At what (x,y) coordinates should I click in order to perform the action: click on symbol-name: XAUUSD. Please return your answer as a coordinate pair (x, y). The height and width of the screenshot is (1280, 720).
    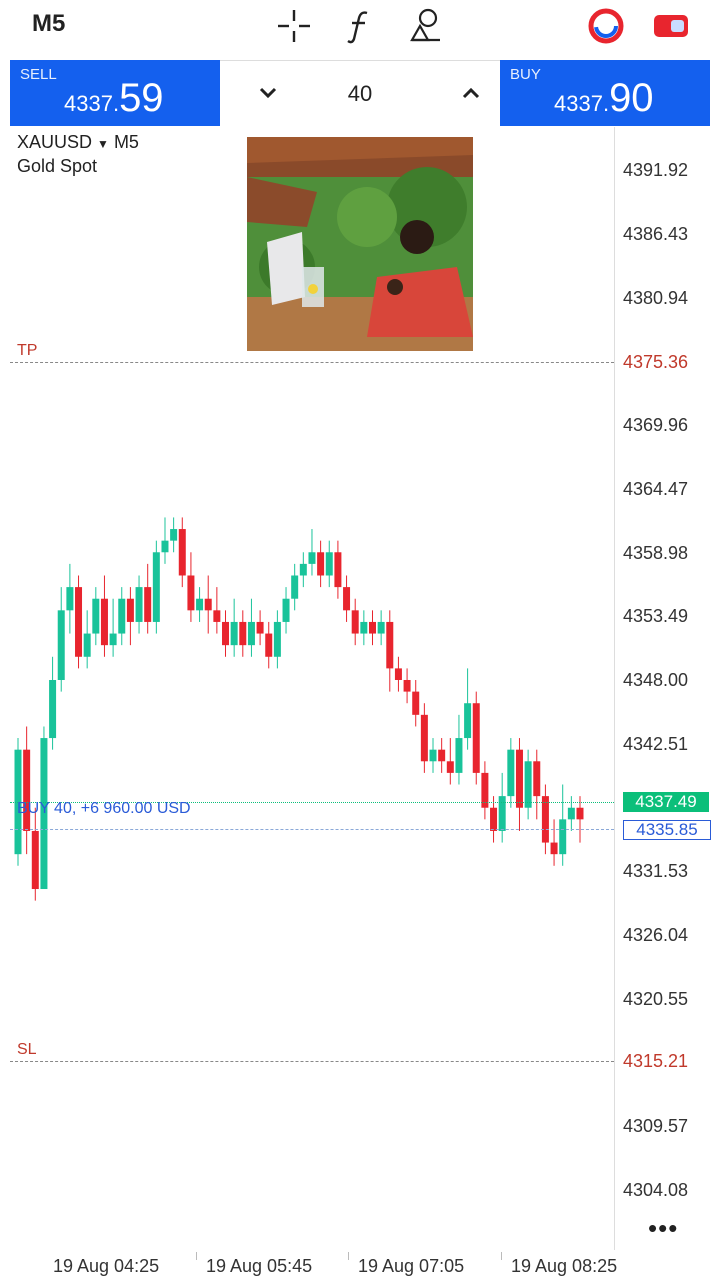
    Looking at the image, I should click on (55, 142).